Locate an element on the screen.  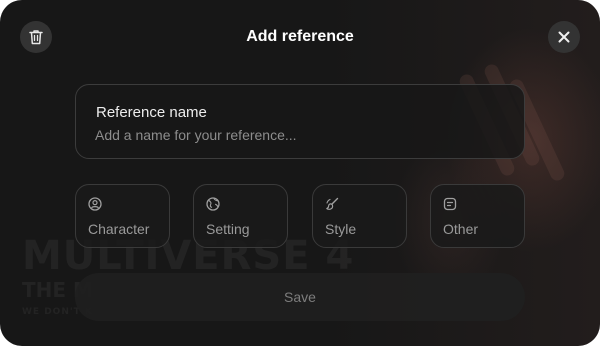
reference-name-input is located at coordinates (295, 135).